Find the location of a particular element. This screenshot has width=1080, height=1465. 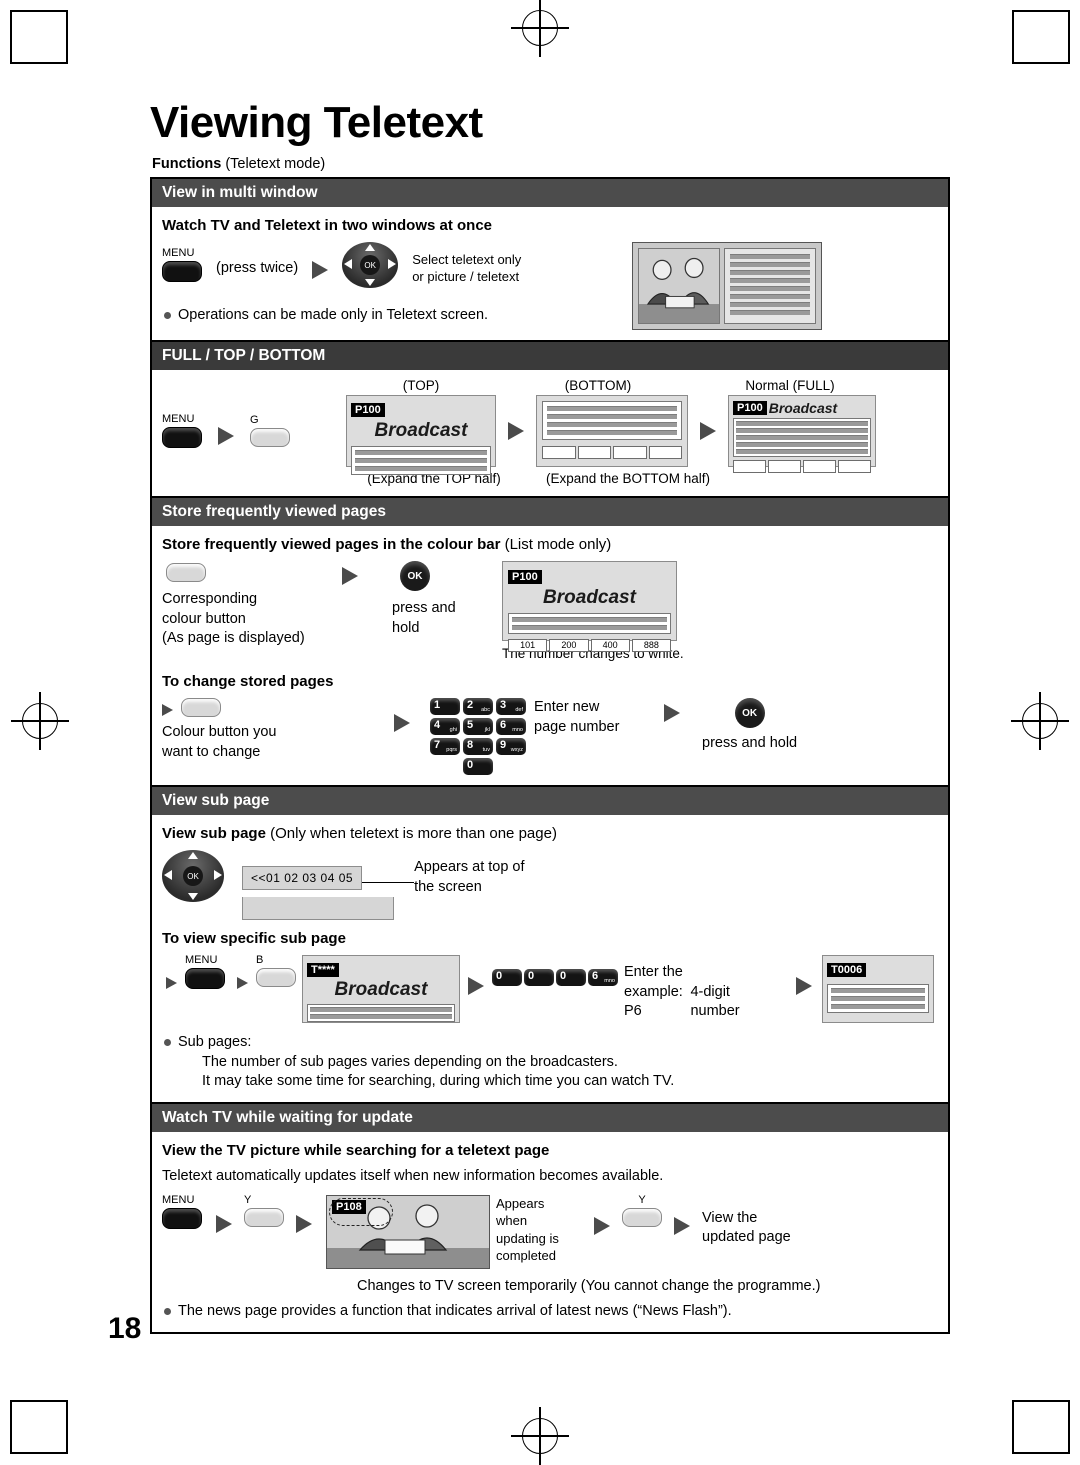

as-page-displayed-label: (As page is displayed) is located at coordinates (233, 638).